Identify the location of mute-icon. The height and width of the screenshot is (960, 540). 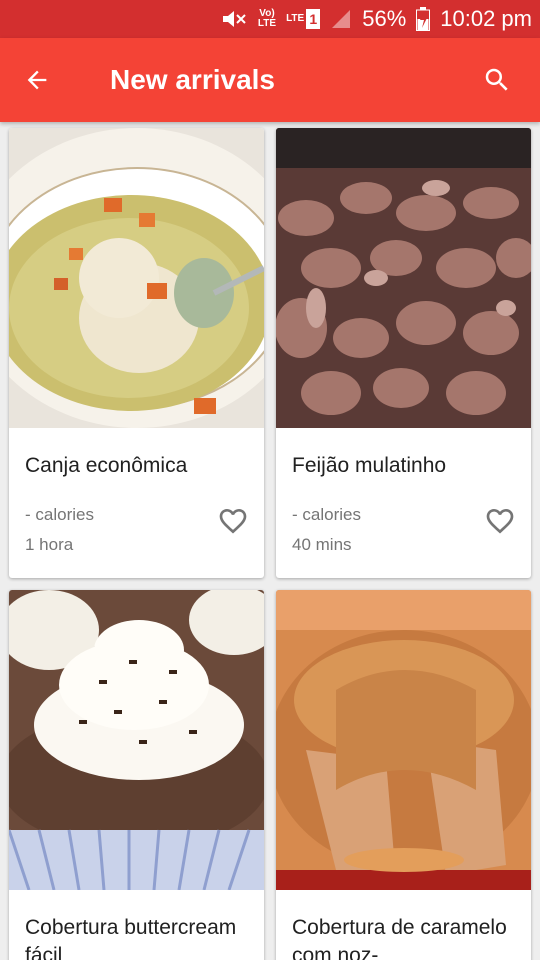
(234, 19).